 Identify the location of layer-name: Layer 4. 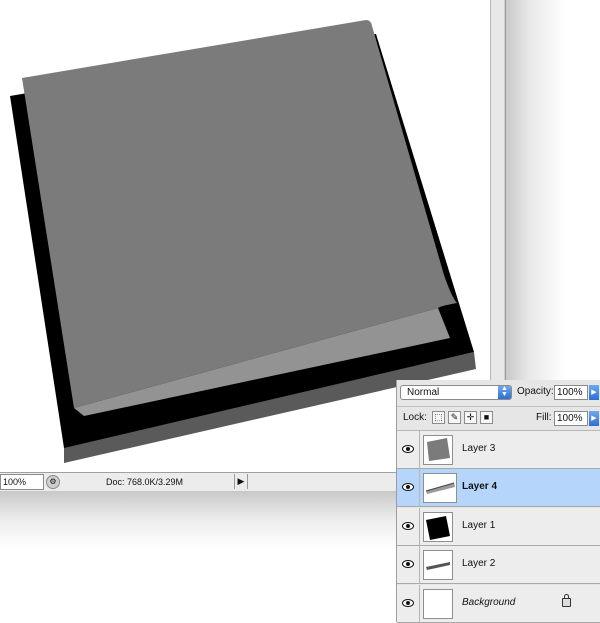
(480, 486).